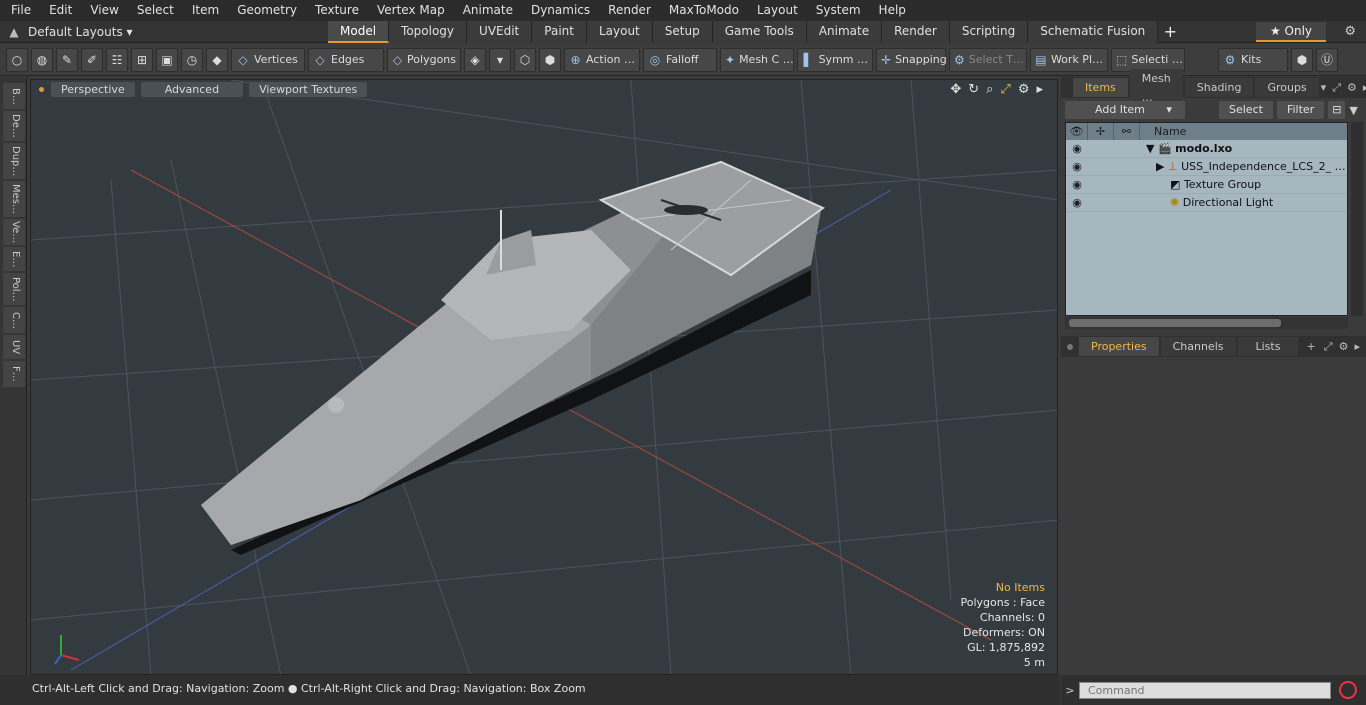 The image size is (1366, 705). What do you see at coordinates (1344, 347) in the screenshot?
I see `panel-gear-icon: ⚙` at bounding box center [1344, 347].